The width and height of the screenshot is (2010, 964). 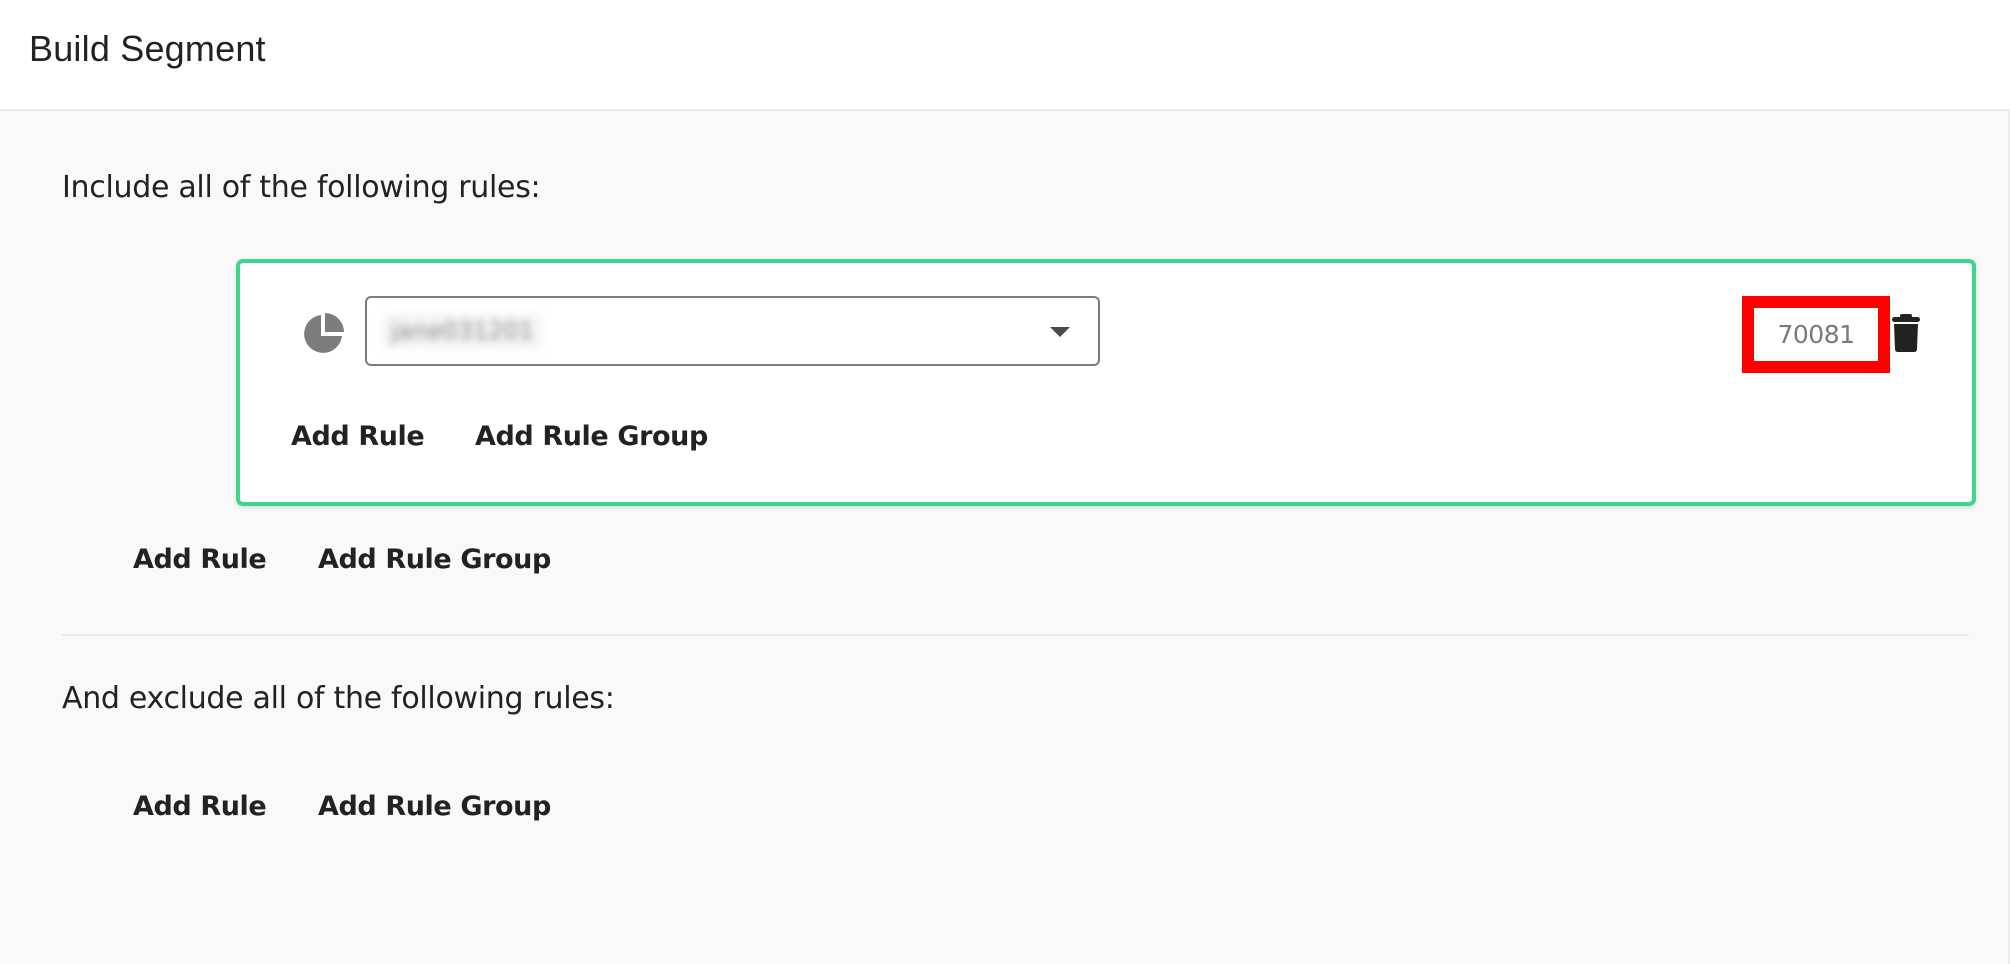 What do you see at coordinates (1816, 334) in the screenshot?
I see `segment-count-field: 70081` at bounding box center [1816, 334].